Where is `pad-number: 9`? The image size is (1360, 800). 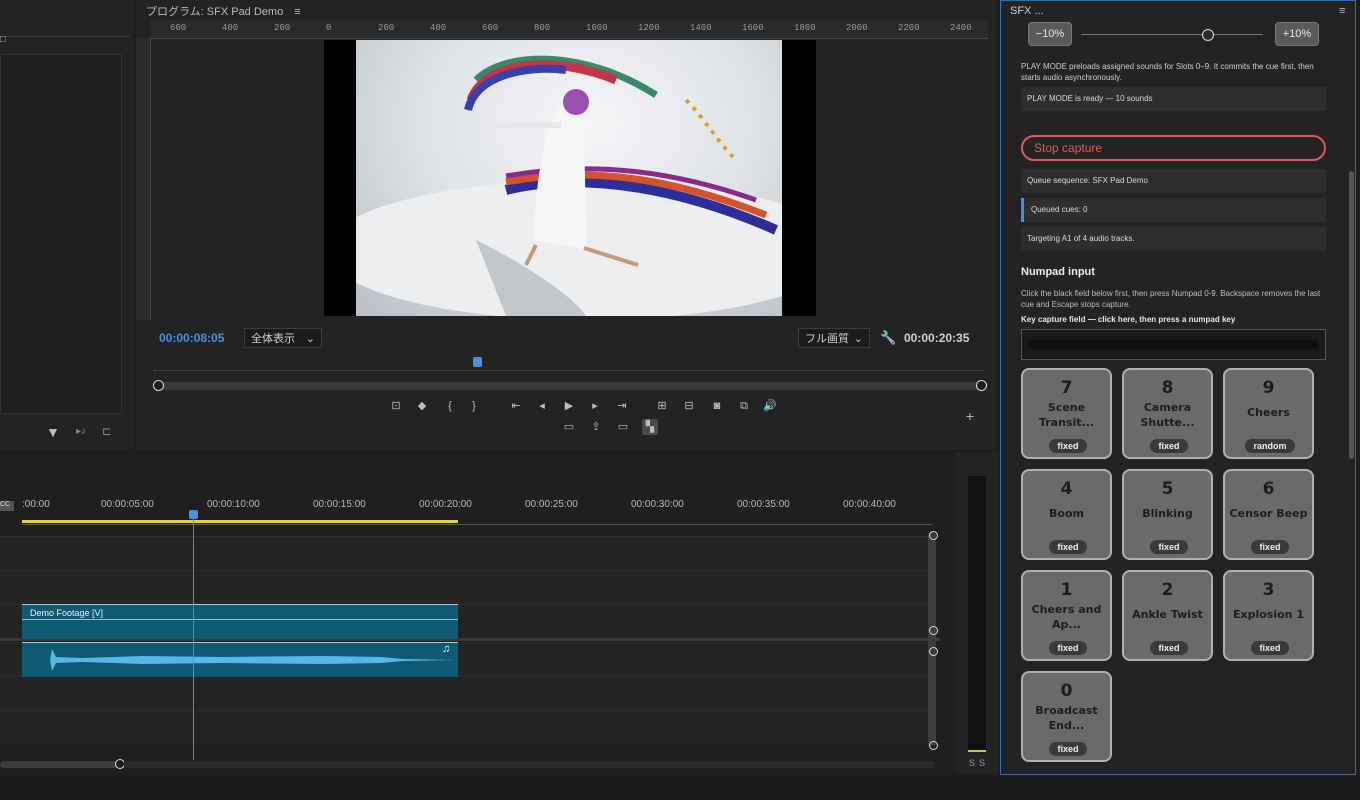
pad-number: 9 is located at coordinates (1268, 388).